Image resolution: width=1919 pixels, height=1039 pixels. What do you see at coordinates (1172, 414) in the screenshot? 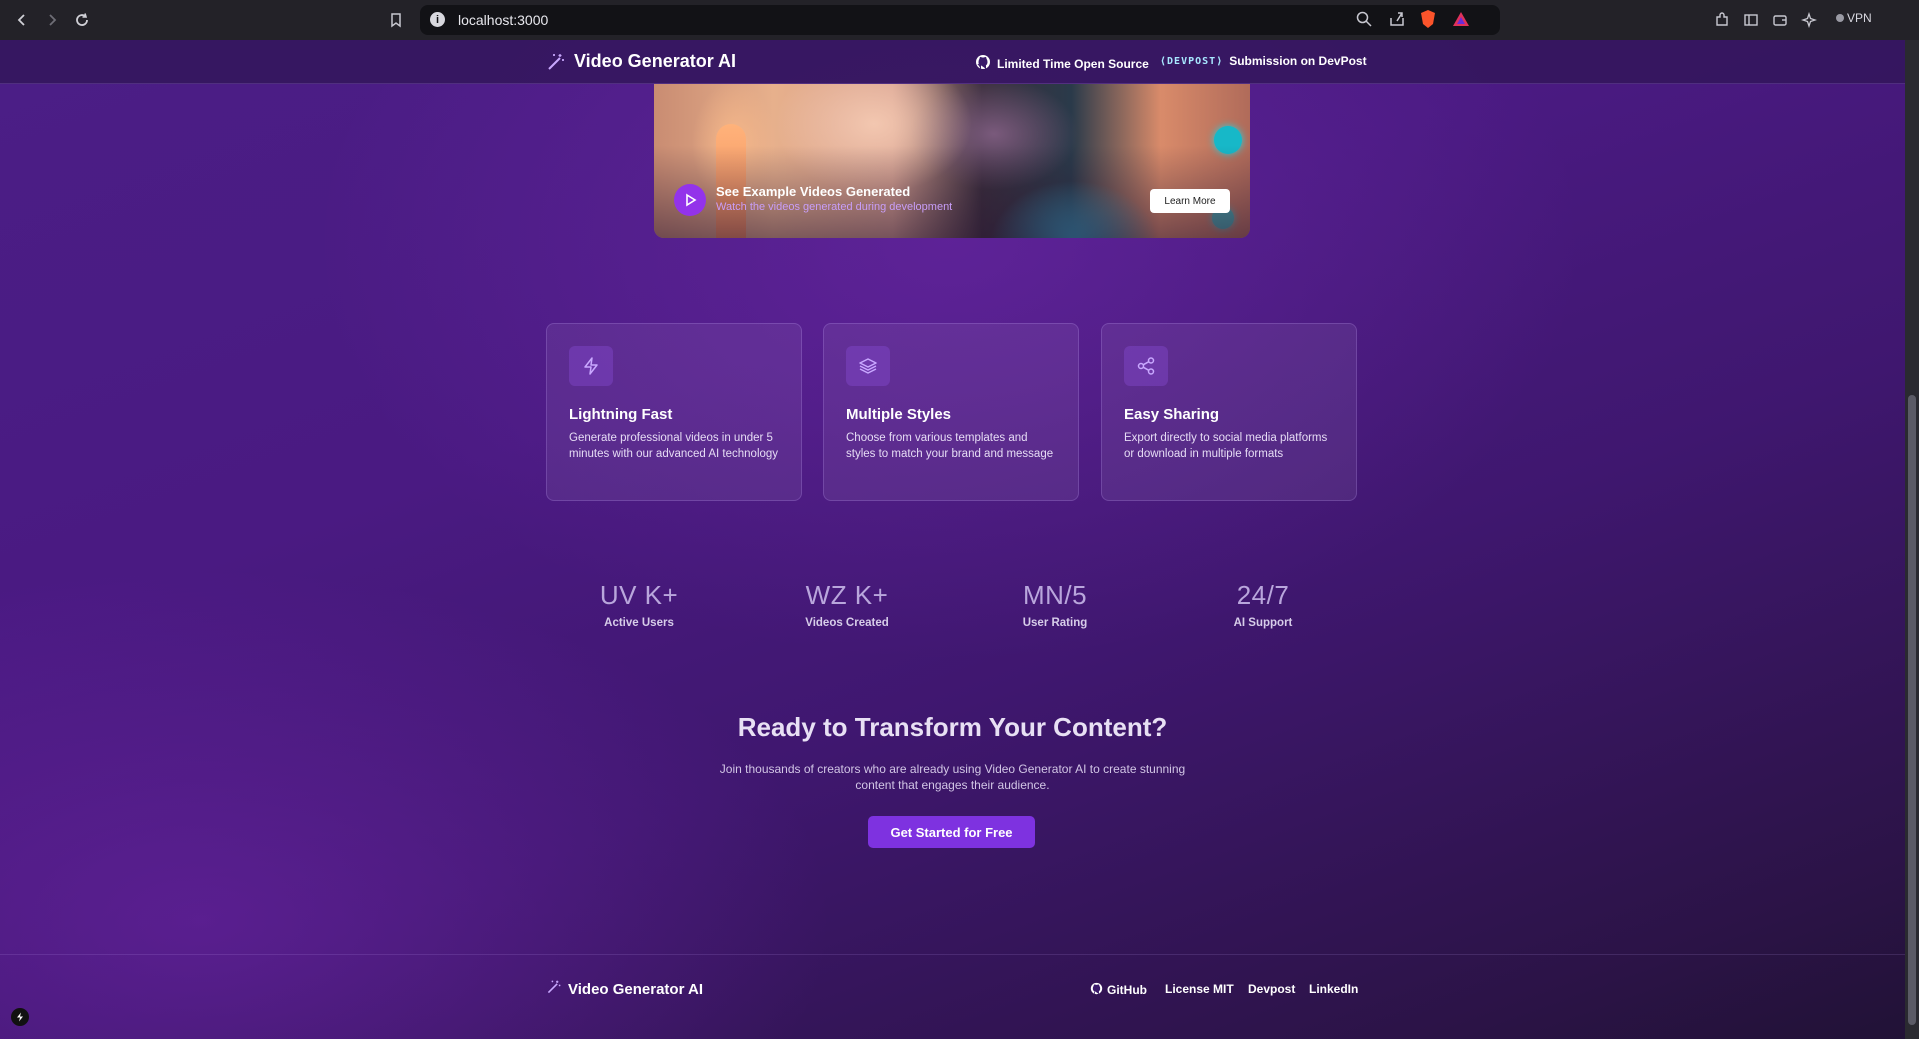
I see `feature-title: Easy Sharing` at bounding box center [1172, 414].